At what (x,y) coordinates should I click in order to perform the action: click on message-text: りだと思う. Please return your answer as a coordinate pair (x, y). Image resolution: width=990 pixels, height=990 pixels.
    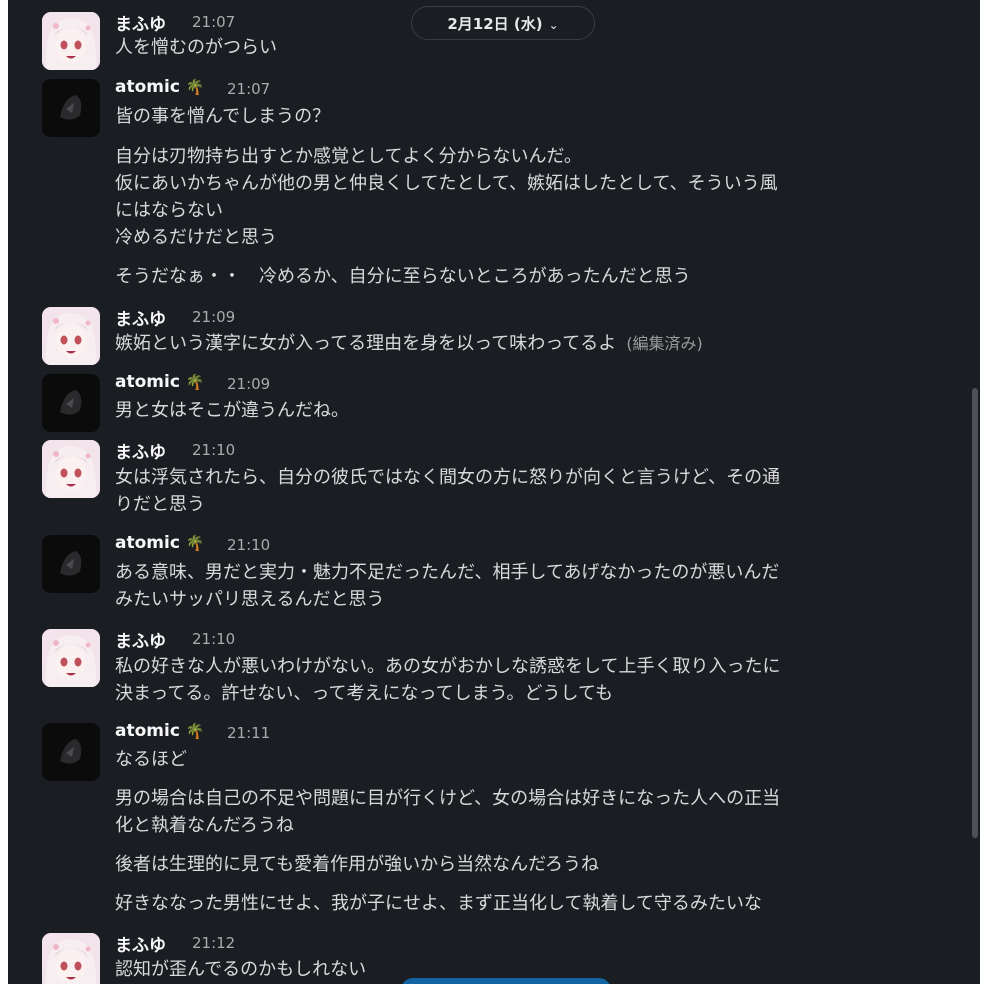
    Looking at the image, I should click on (160, 504).